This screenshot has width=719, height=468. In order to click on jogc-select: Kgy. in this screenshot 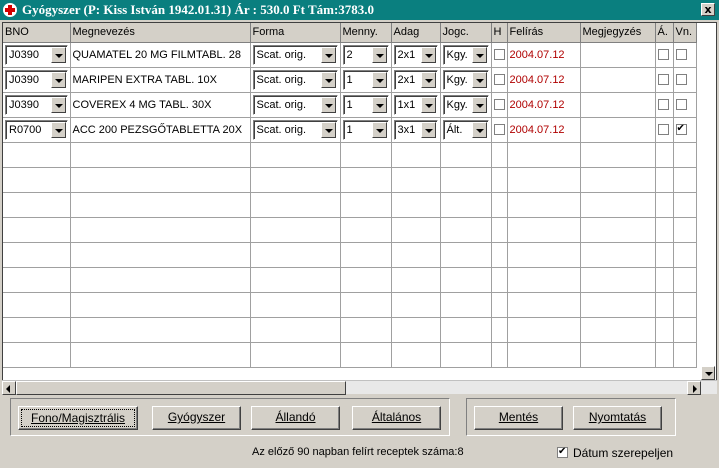, I will do `click(465, 54)`.